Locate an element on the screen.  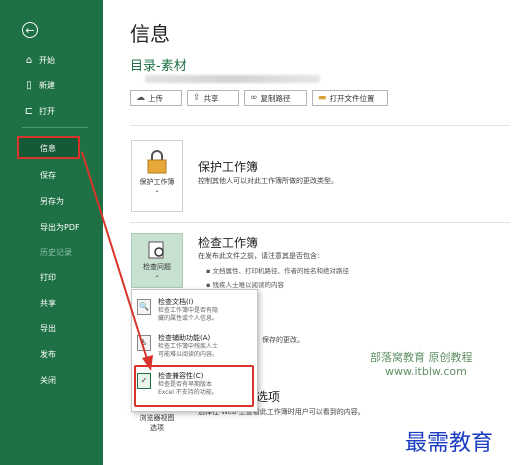
annotation-arrow is located at coordinates (117, 261).